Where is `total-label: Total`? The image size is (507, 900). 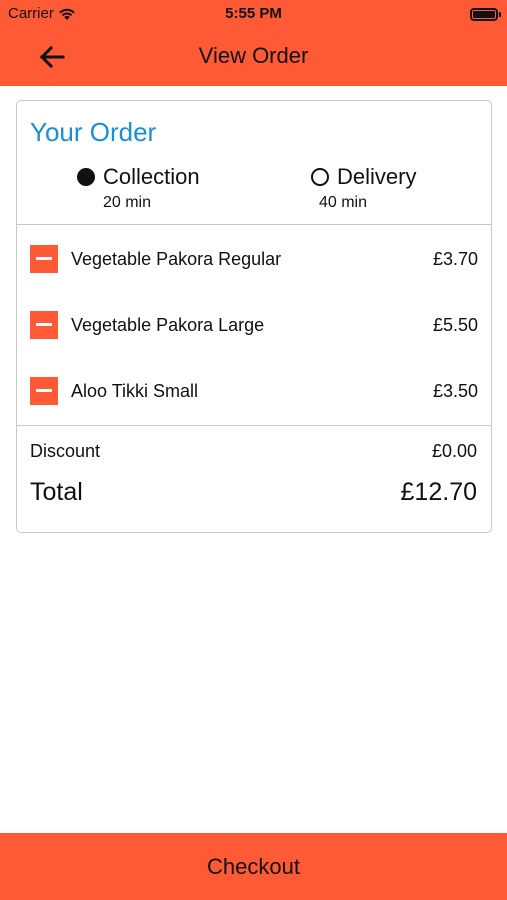 total-label: Total is located at coordinates (56, 492).